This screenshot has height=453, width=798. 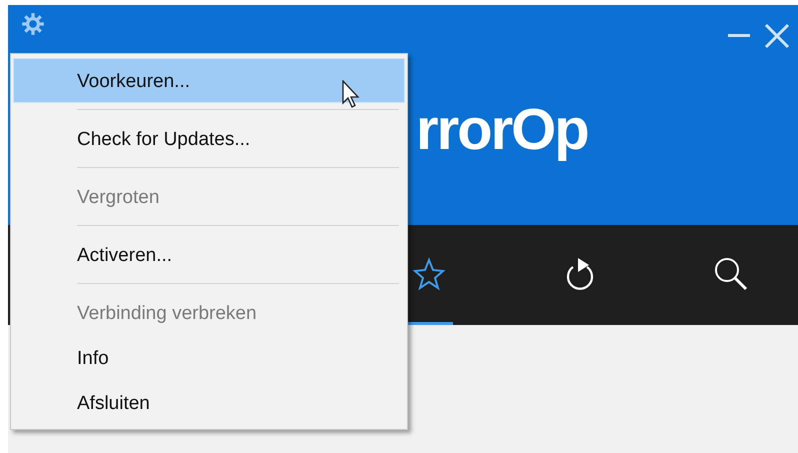 I want to click on close-icon, so click(x=777, y=36).